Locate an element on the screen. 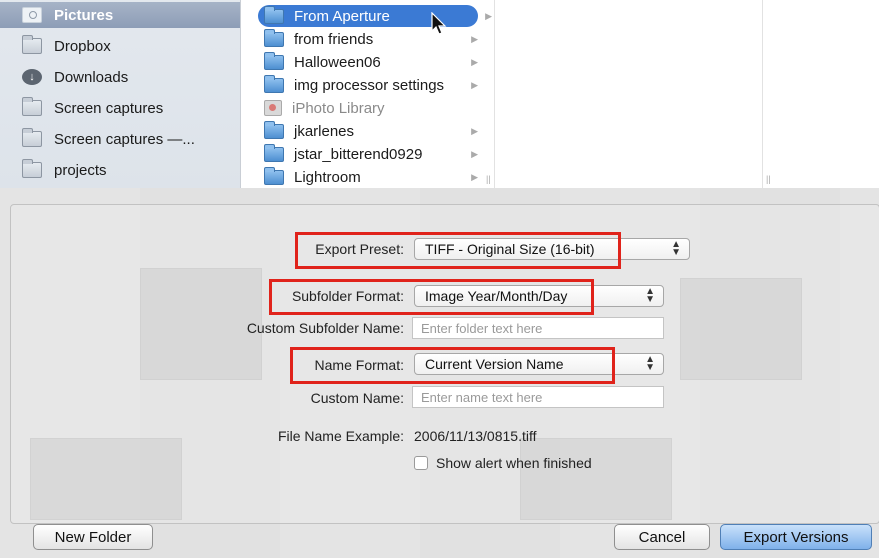 The height and width of the screenshot is (558, 879). iphoto-icon is located at coordinates (273, 108).